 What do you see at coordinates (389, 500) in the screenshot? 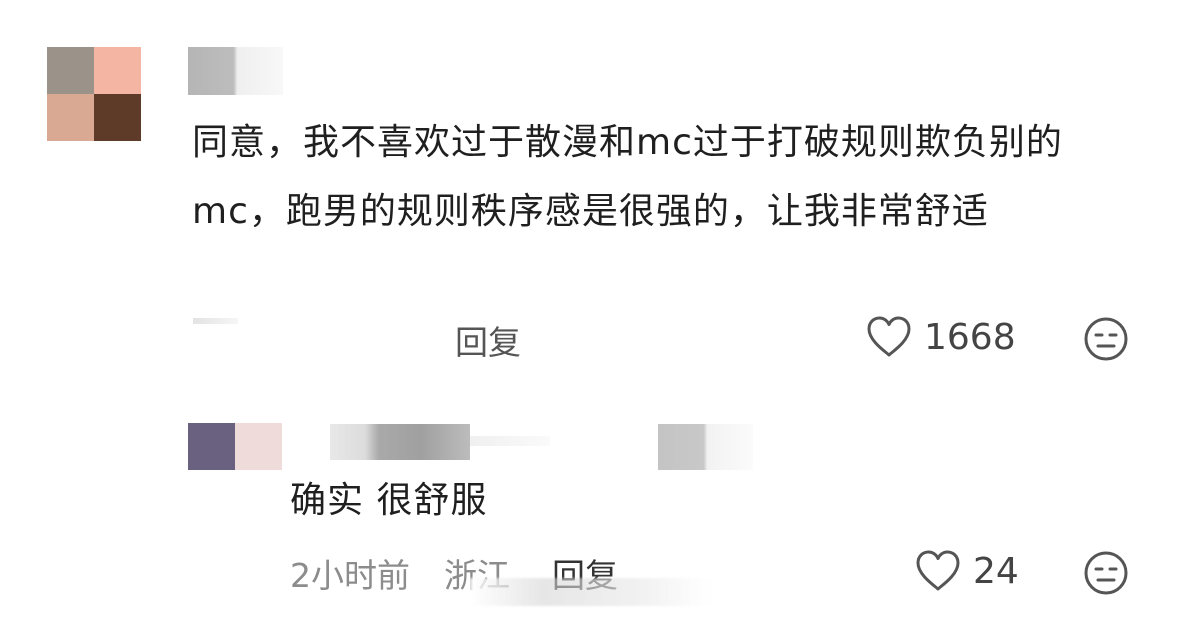
I see `reply-text: 确实 很舒服` at bounding box center [389, 500].